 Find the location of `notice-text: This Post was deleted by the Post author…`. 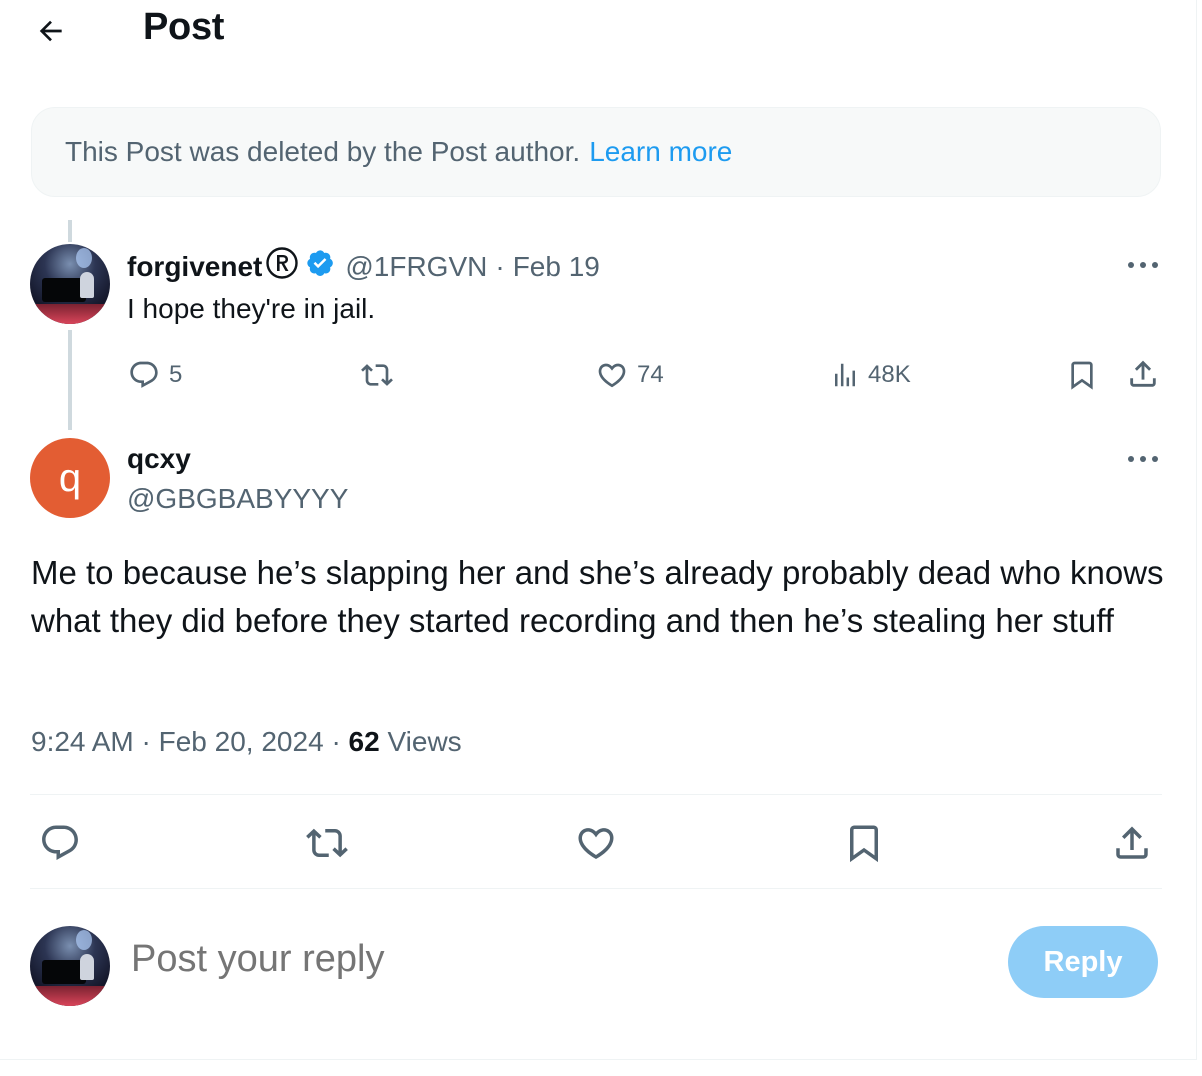

notice-text: This Post was deleted by the Post author… is located at coordinates (323, 151).